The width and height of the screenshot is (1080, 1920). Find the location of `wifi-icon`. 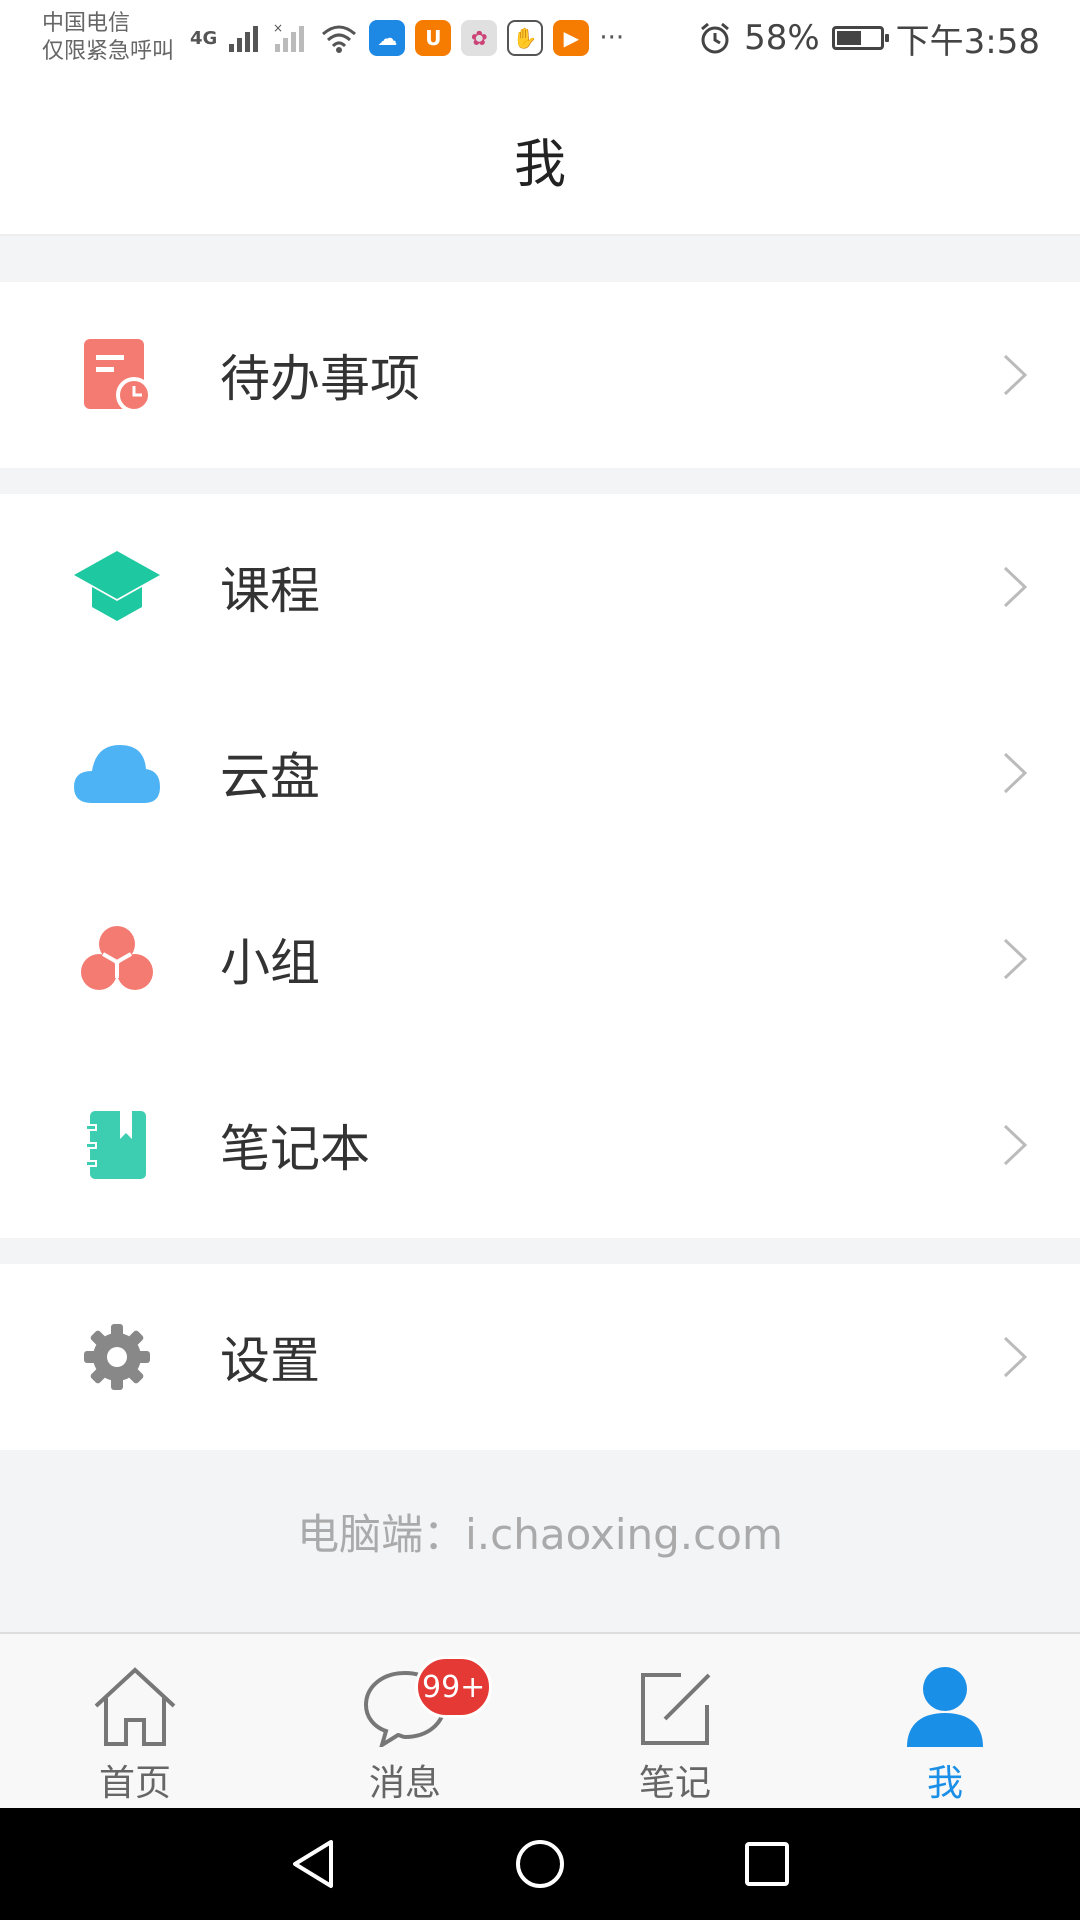

wifi-icon is located at coordinates (339, 39).